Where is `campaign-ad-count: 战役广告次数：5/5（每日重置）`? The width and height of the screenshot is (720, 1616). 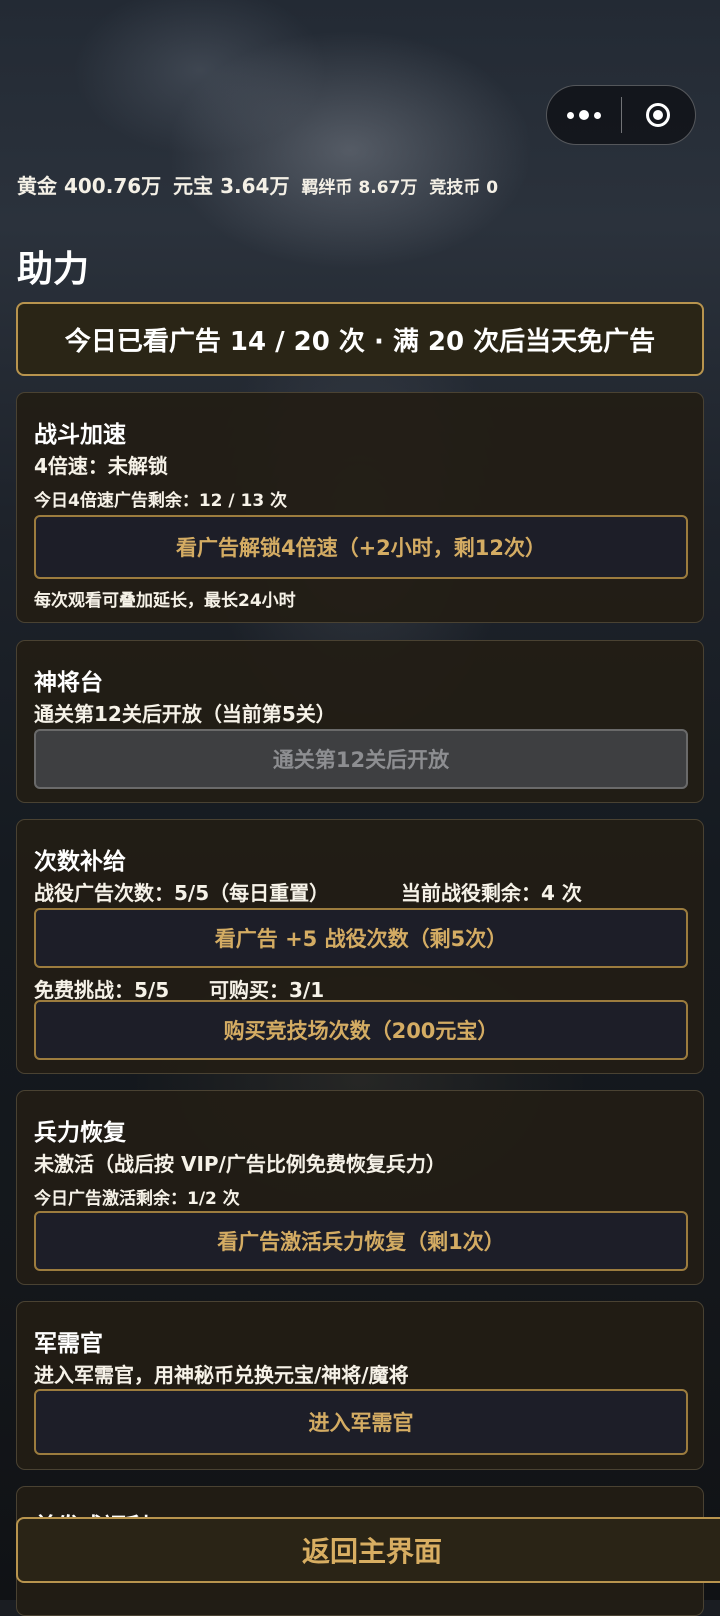
campaign-ad-count: 战役广告次数：5/5（每日重置） is located at coordinates (182, 893).